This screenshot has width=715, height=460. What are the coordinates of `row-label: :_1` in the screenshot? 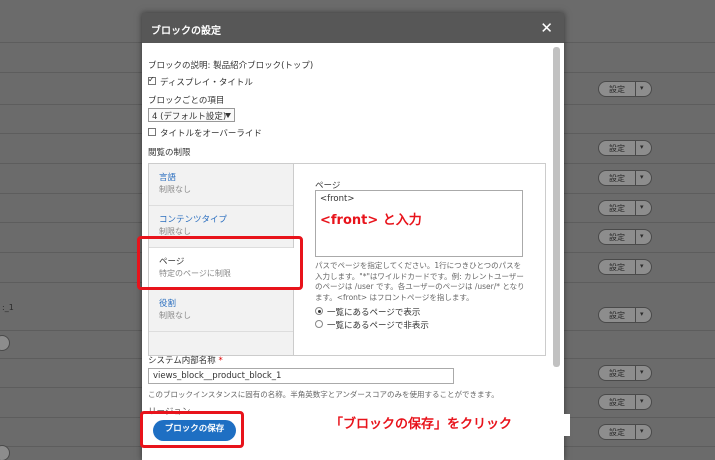 It's located at (8, 307).